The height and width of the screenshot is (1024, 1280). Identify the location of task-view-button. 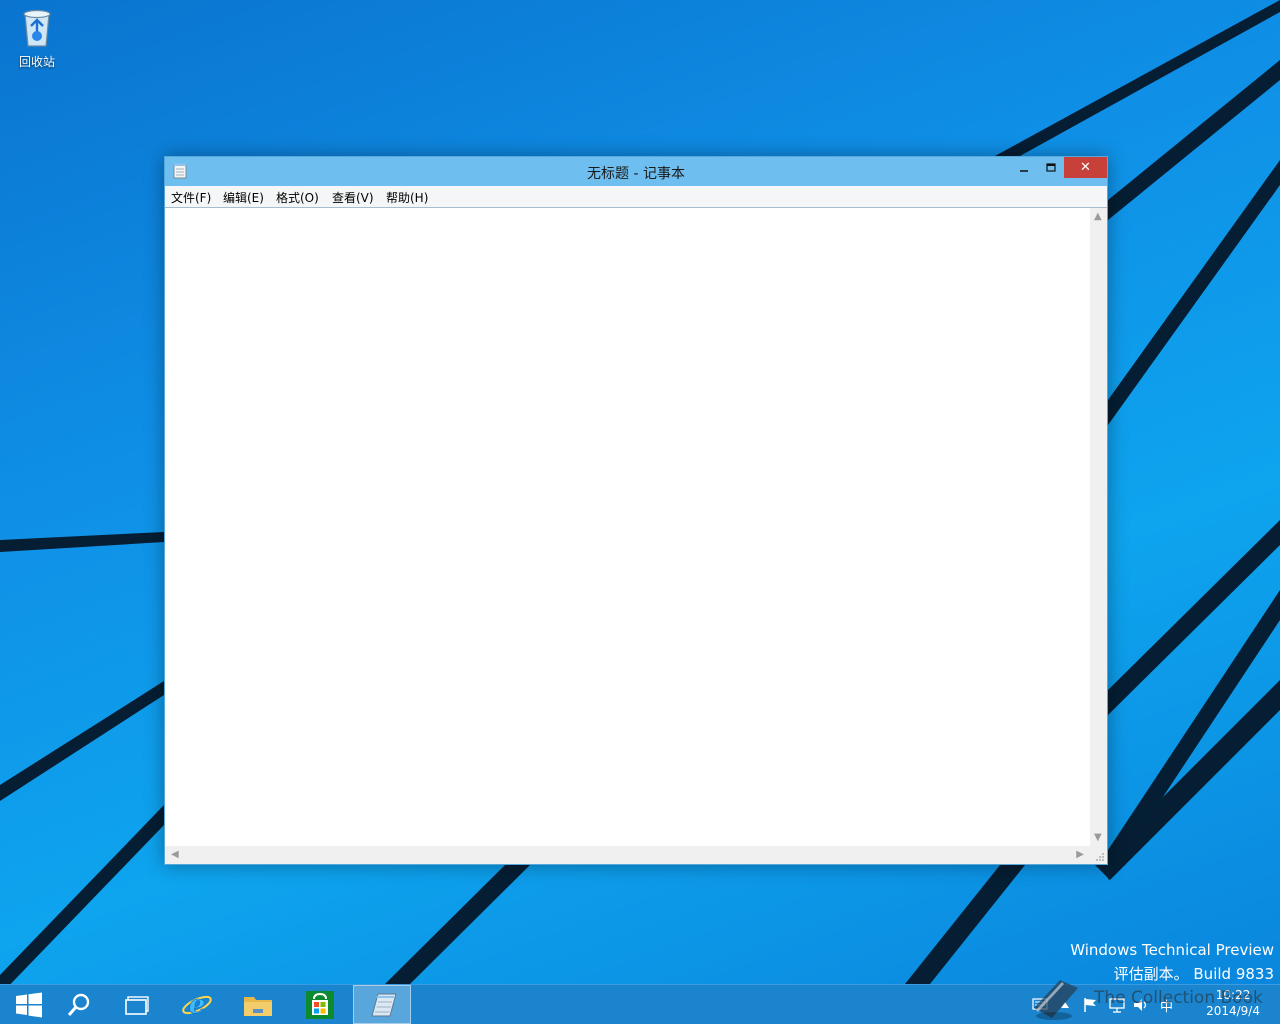
(137, 1004).